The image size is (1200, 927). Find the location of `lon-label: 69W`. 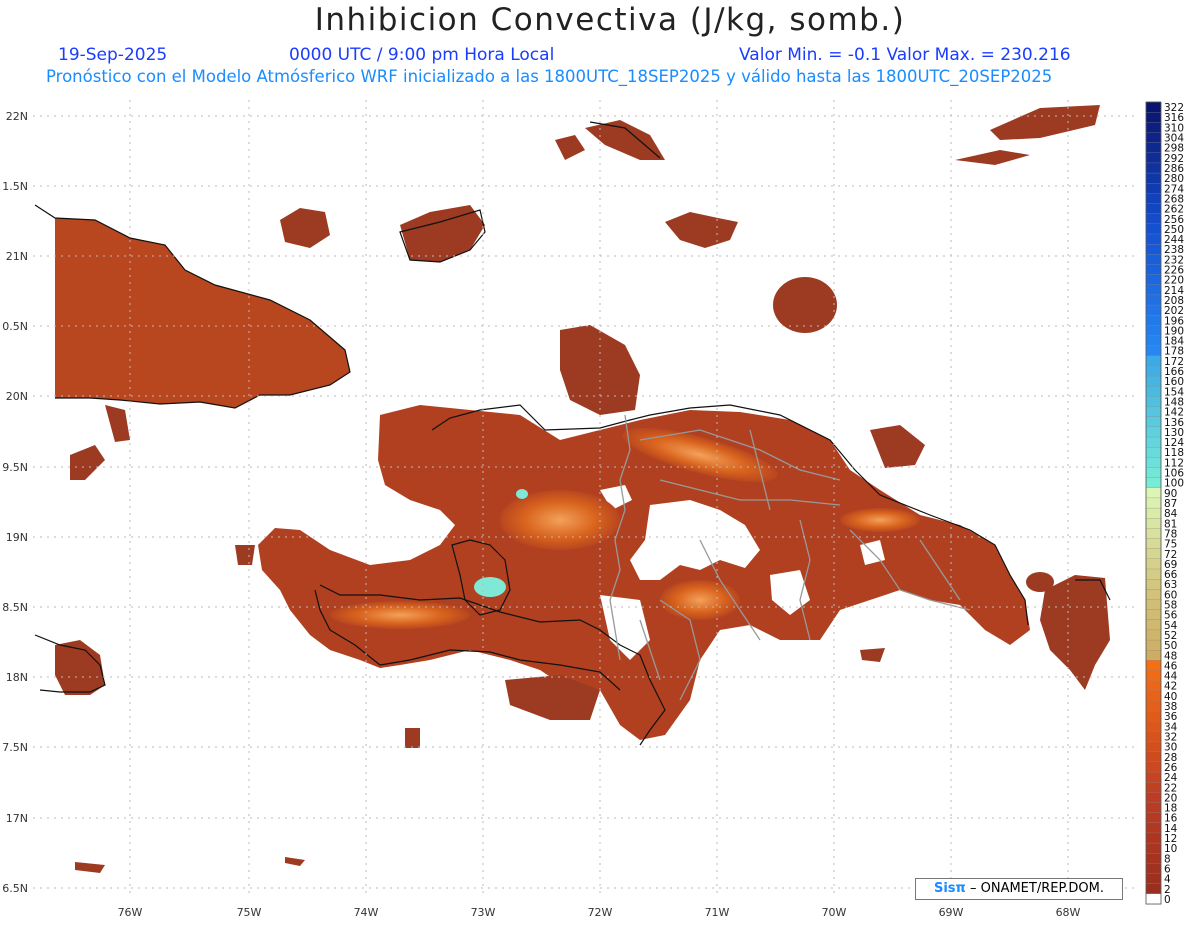

lon-label: 69W is located at coordinates (951, 912).